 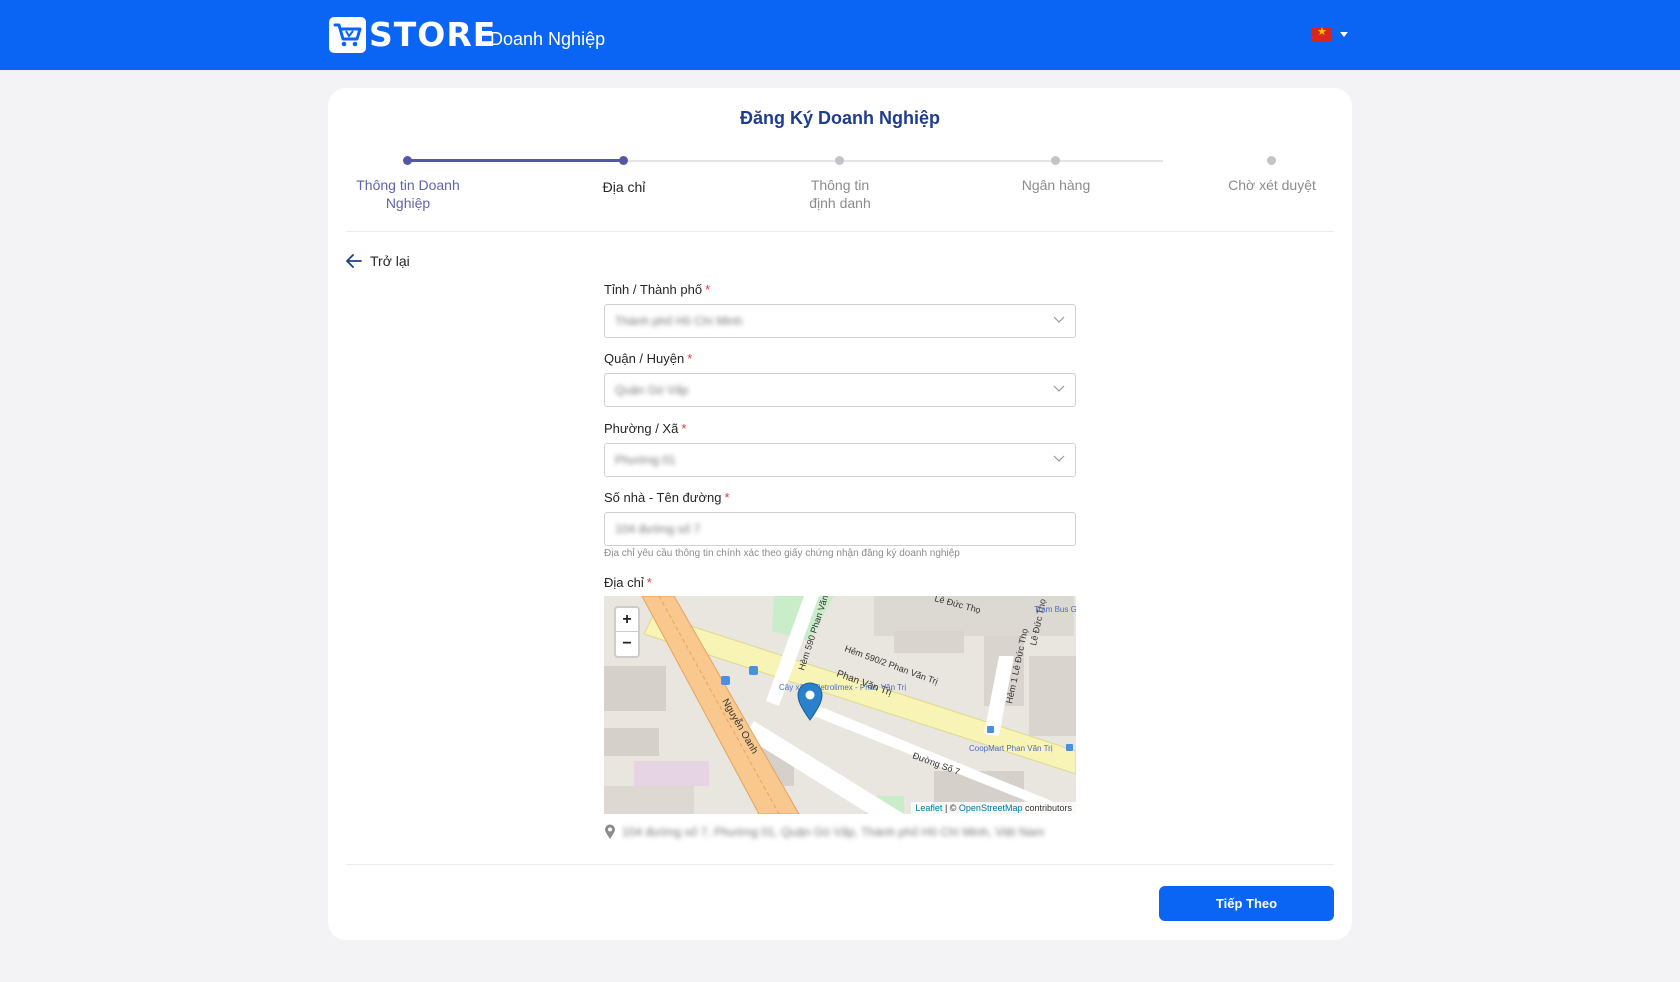 What do you see at coordinates (840, 321) in the screenshot?
I see `province-select: Thành phố Hồ Chí Minh` at bounding box center [840, 321].